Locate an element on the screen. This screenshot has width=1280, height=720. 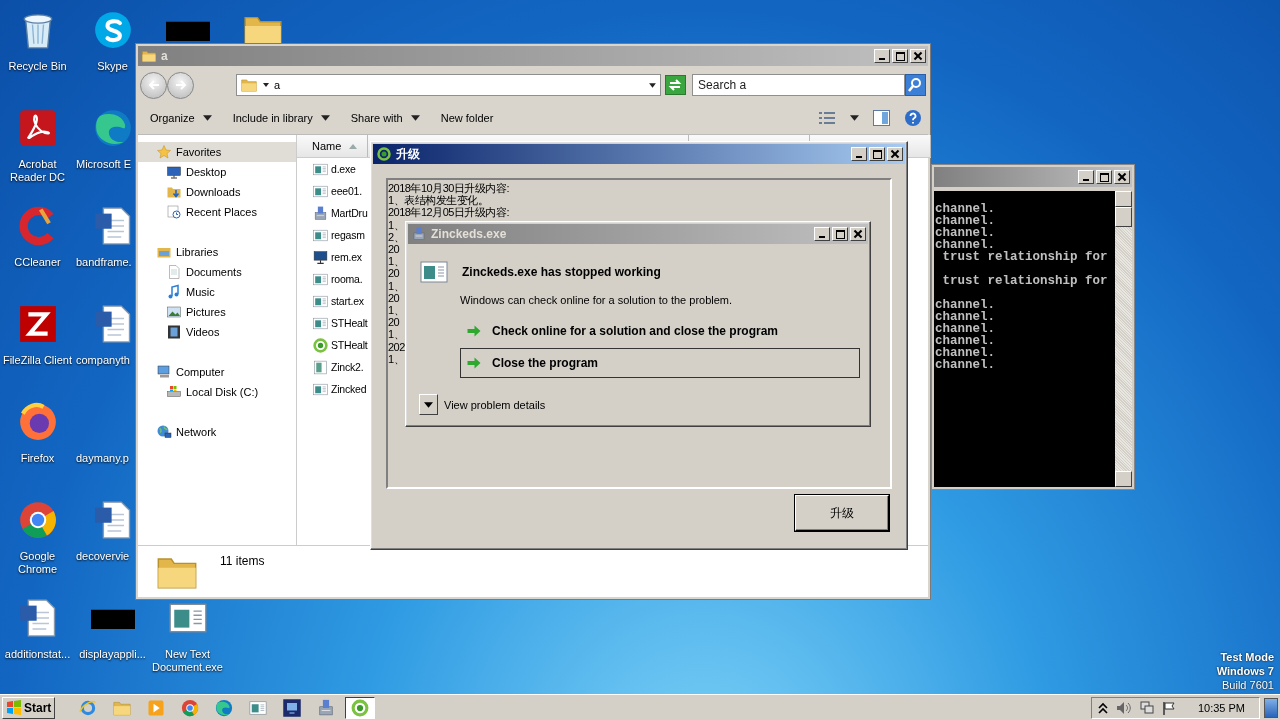
nav-item: Computer is located at coordinates (217, 372).